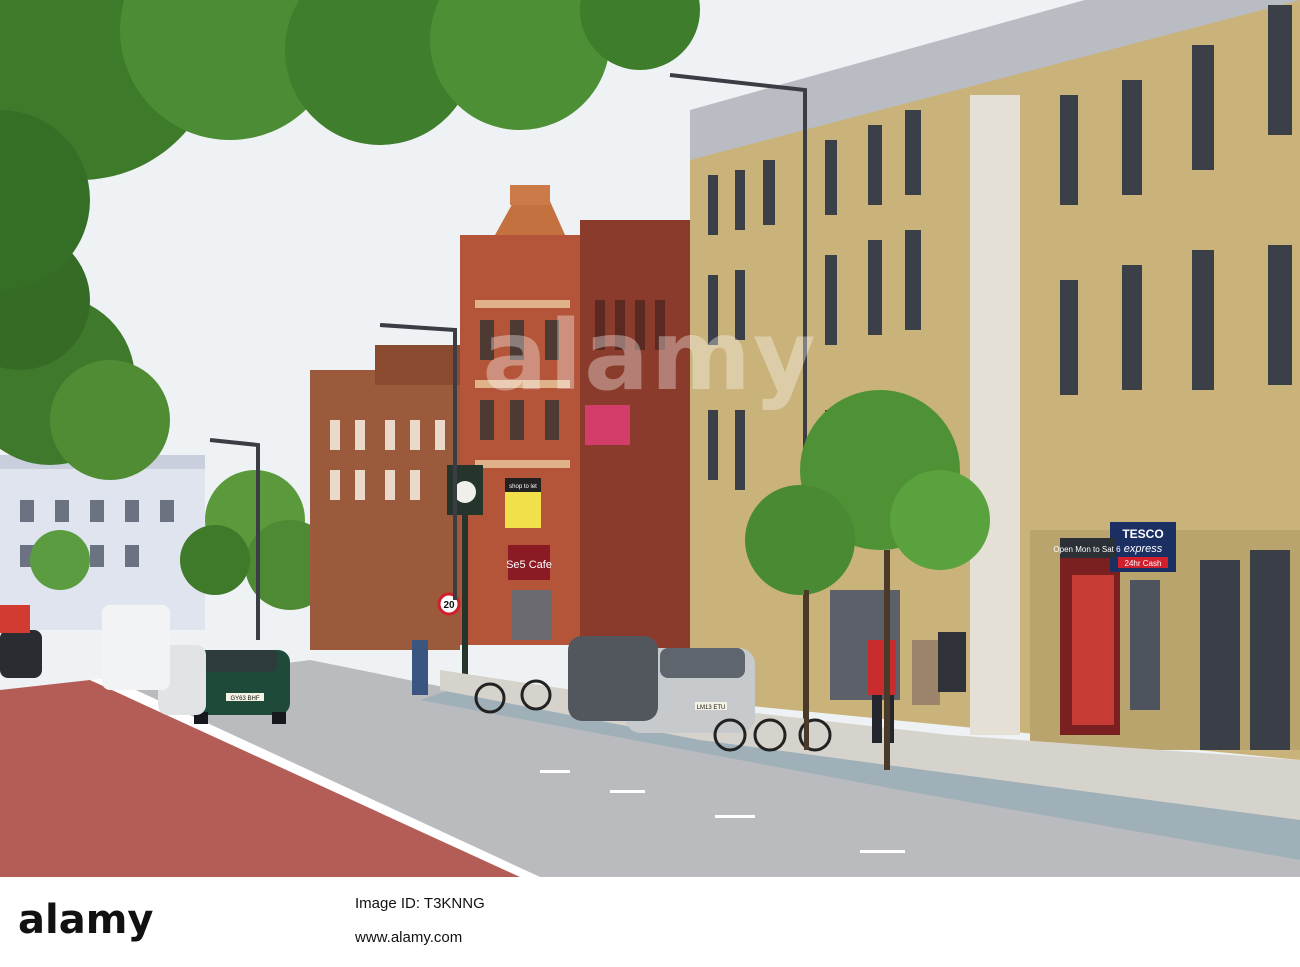 The height and width of the screenshot is (967, 1300). Describe the element at coordinates (523, 503) in the screenshot. I see `shop-to-let-sign: shop to let` at that location.